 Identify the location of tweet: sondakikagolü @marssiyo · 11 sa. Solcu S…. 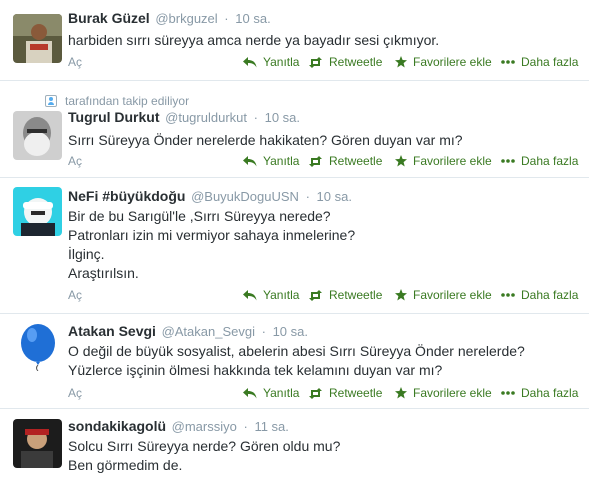
(294, 443).